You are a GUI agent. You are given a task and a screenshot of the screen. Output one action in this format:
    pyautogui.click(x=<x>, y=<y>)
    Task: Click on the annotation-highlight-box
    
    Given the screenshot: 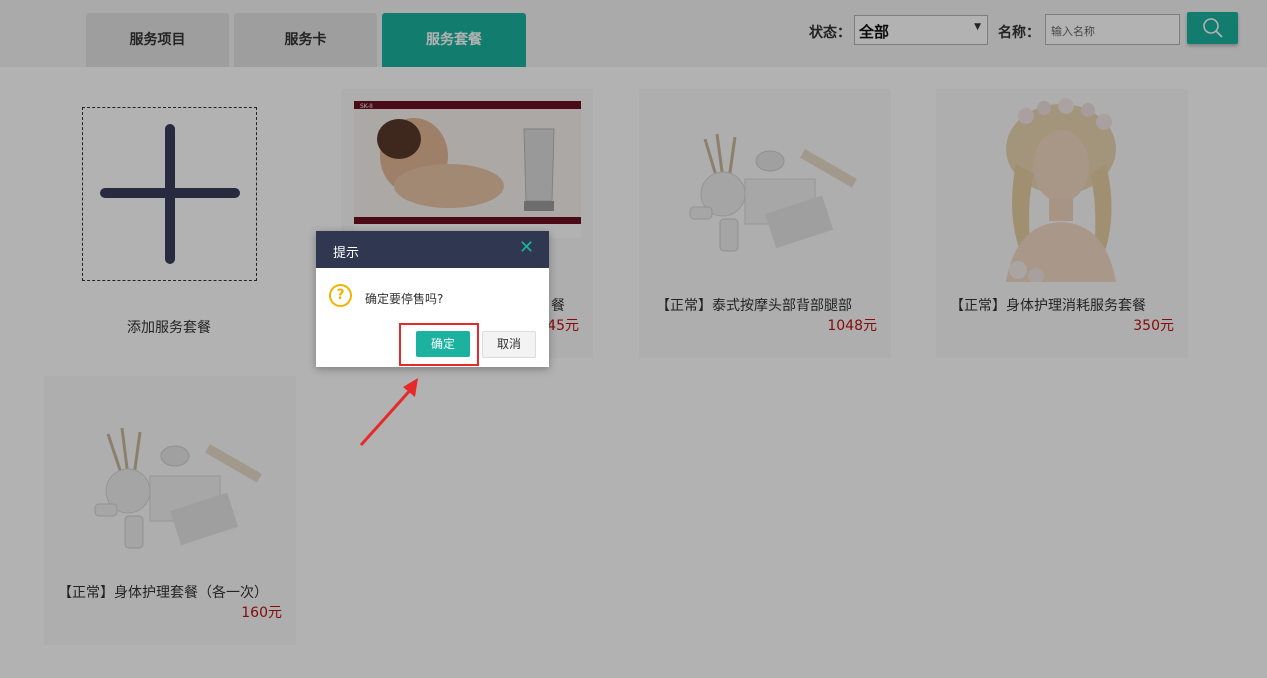 What is the action you would take?
    pyautogui.click(x=439, y=344)
    